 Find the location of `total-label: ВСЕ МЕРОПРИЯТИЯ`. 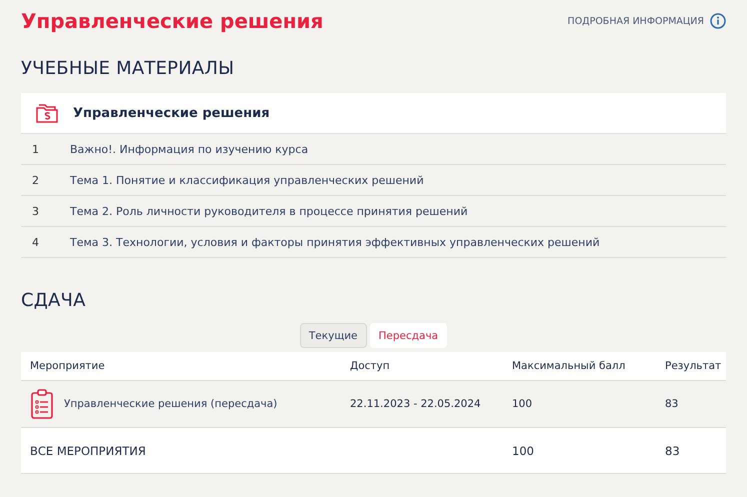

total-label: ВСЕ МЕРОПРИЯТИЯ is located at coordinates (88, 451).